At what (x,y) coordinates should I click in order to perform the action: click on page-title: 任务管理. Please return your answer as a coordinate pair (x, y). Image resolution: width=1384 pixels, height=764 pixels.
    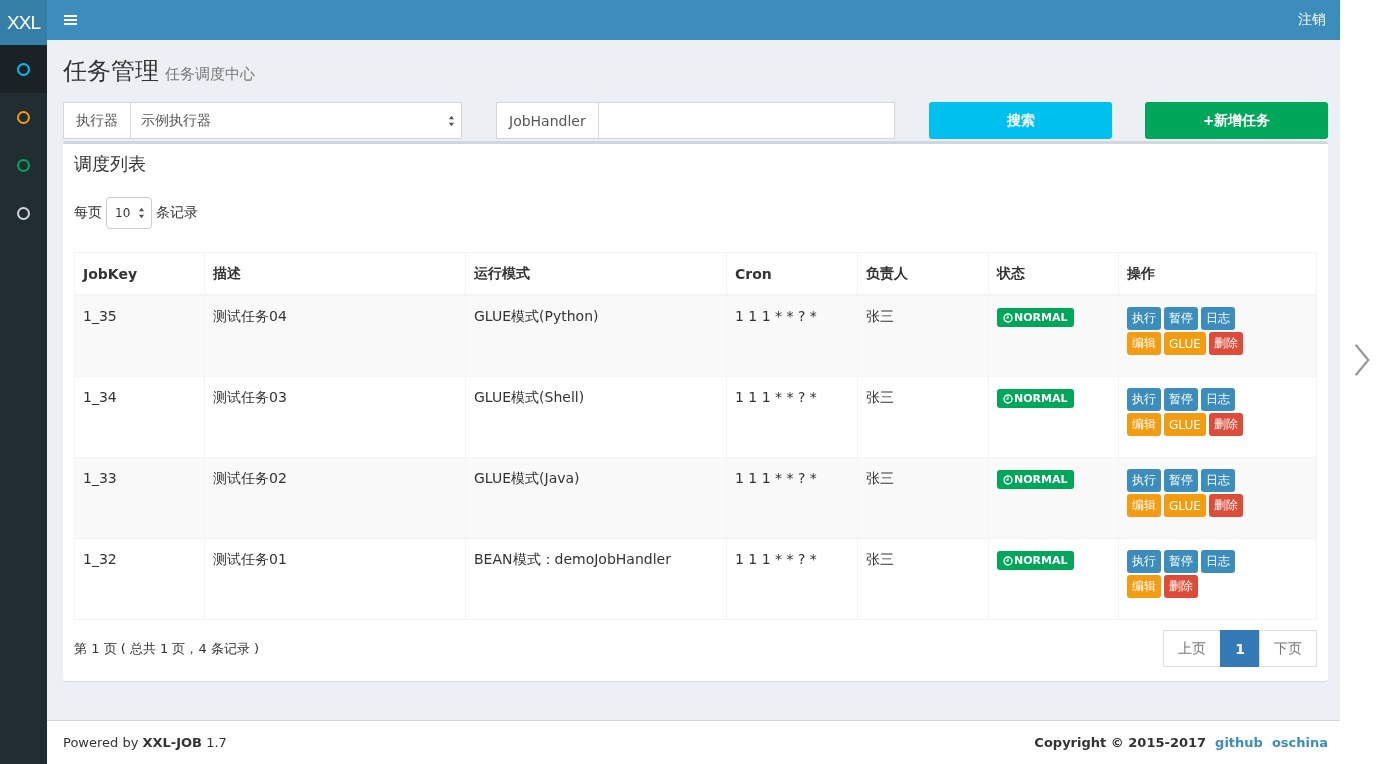
    Looking at the image, I should click on (111, 72).